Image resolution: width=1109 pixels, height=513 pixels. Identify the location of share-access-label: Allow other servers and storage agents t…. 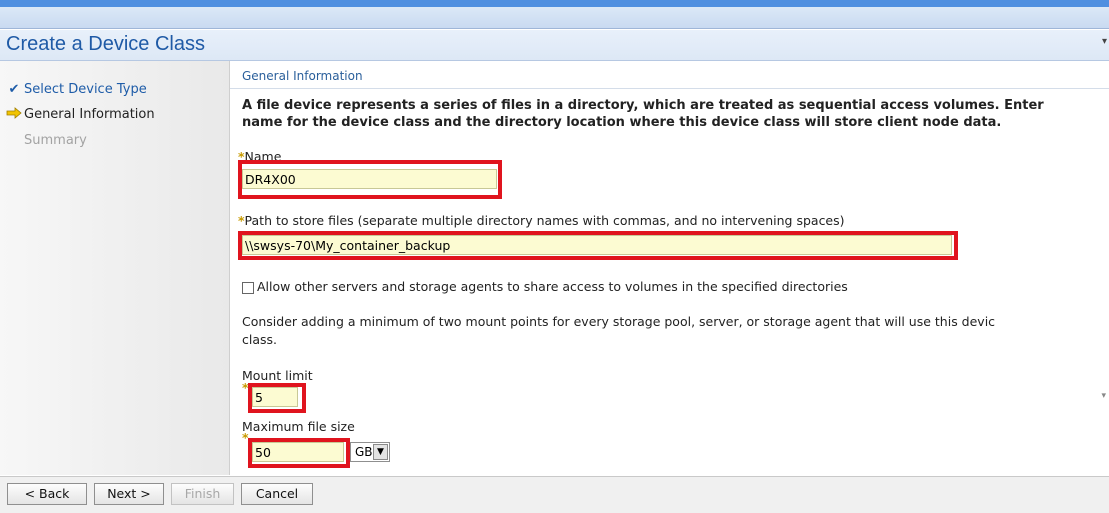
(552, 286).